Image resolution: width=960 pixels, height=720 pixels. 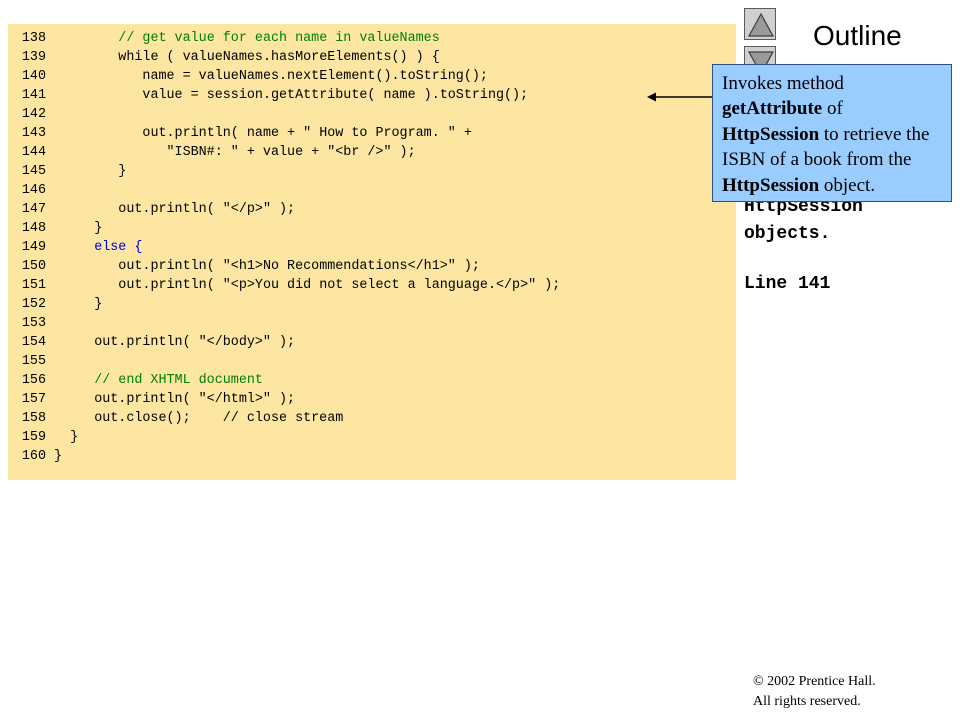 I want to click on code-line: 160}, so click(x=35, y=456).